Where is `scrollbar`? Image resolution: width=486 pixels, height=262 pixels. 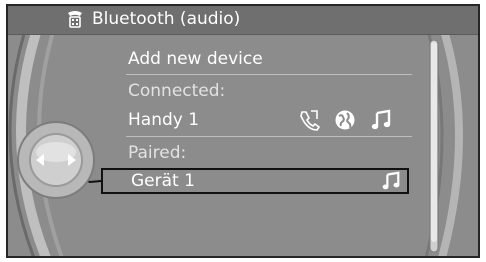 scrollbar is located at coordinates (434, 146).